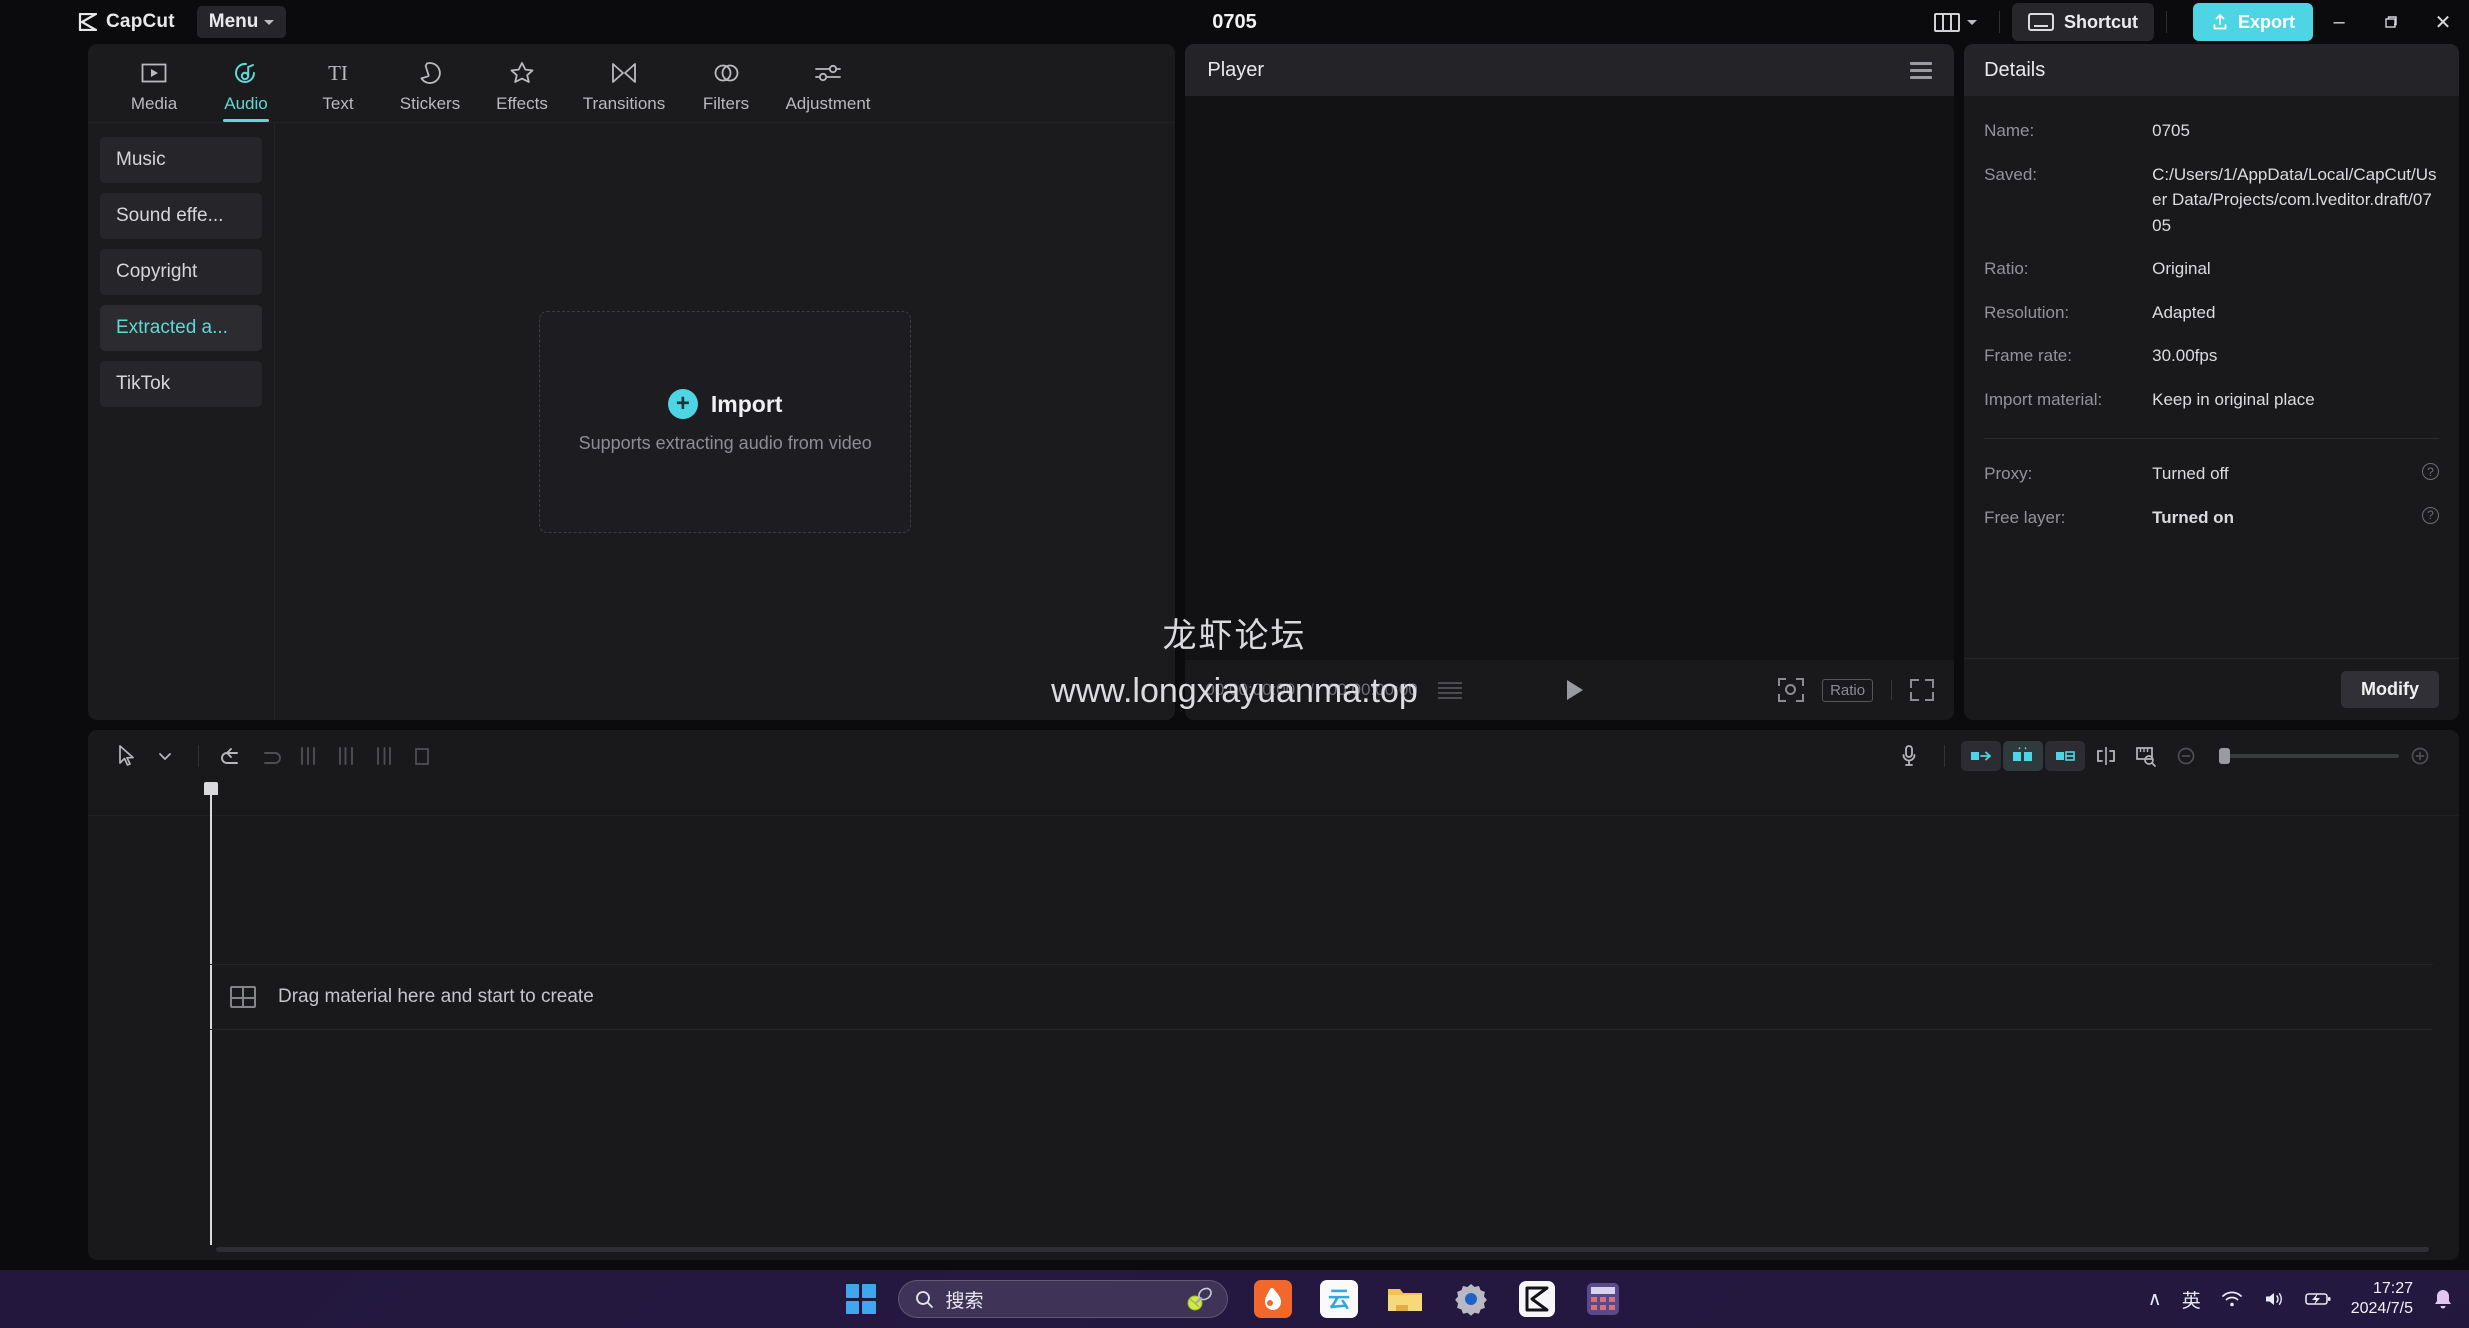 The image size is (2469, 1328). Describe the element at coordinates (233, 21) in the screenshot. I see `menu-label: Menu` at that location.